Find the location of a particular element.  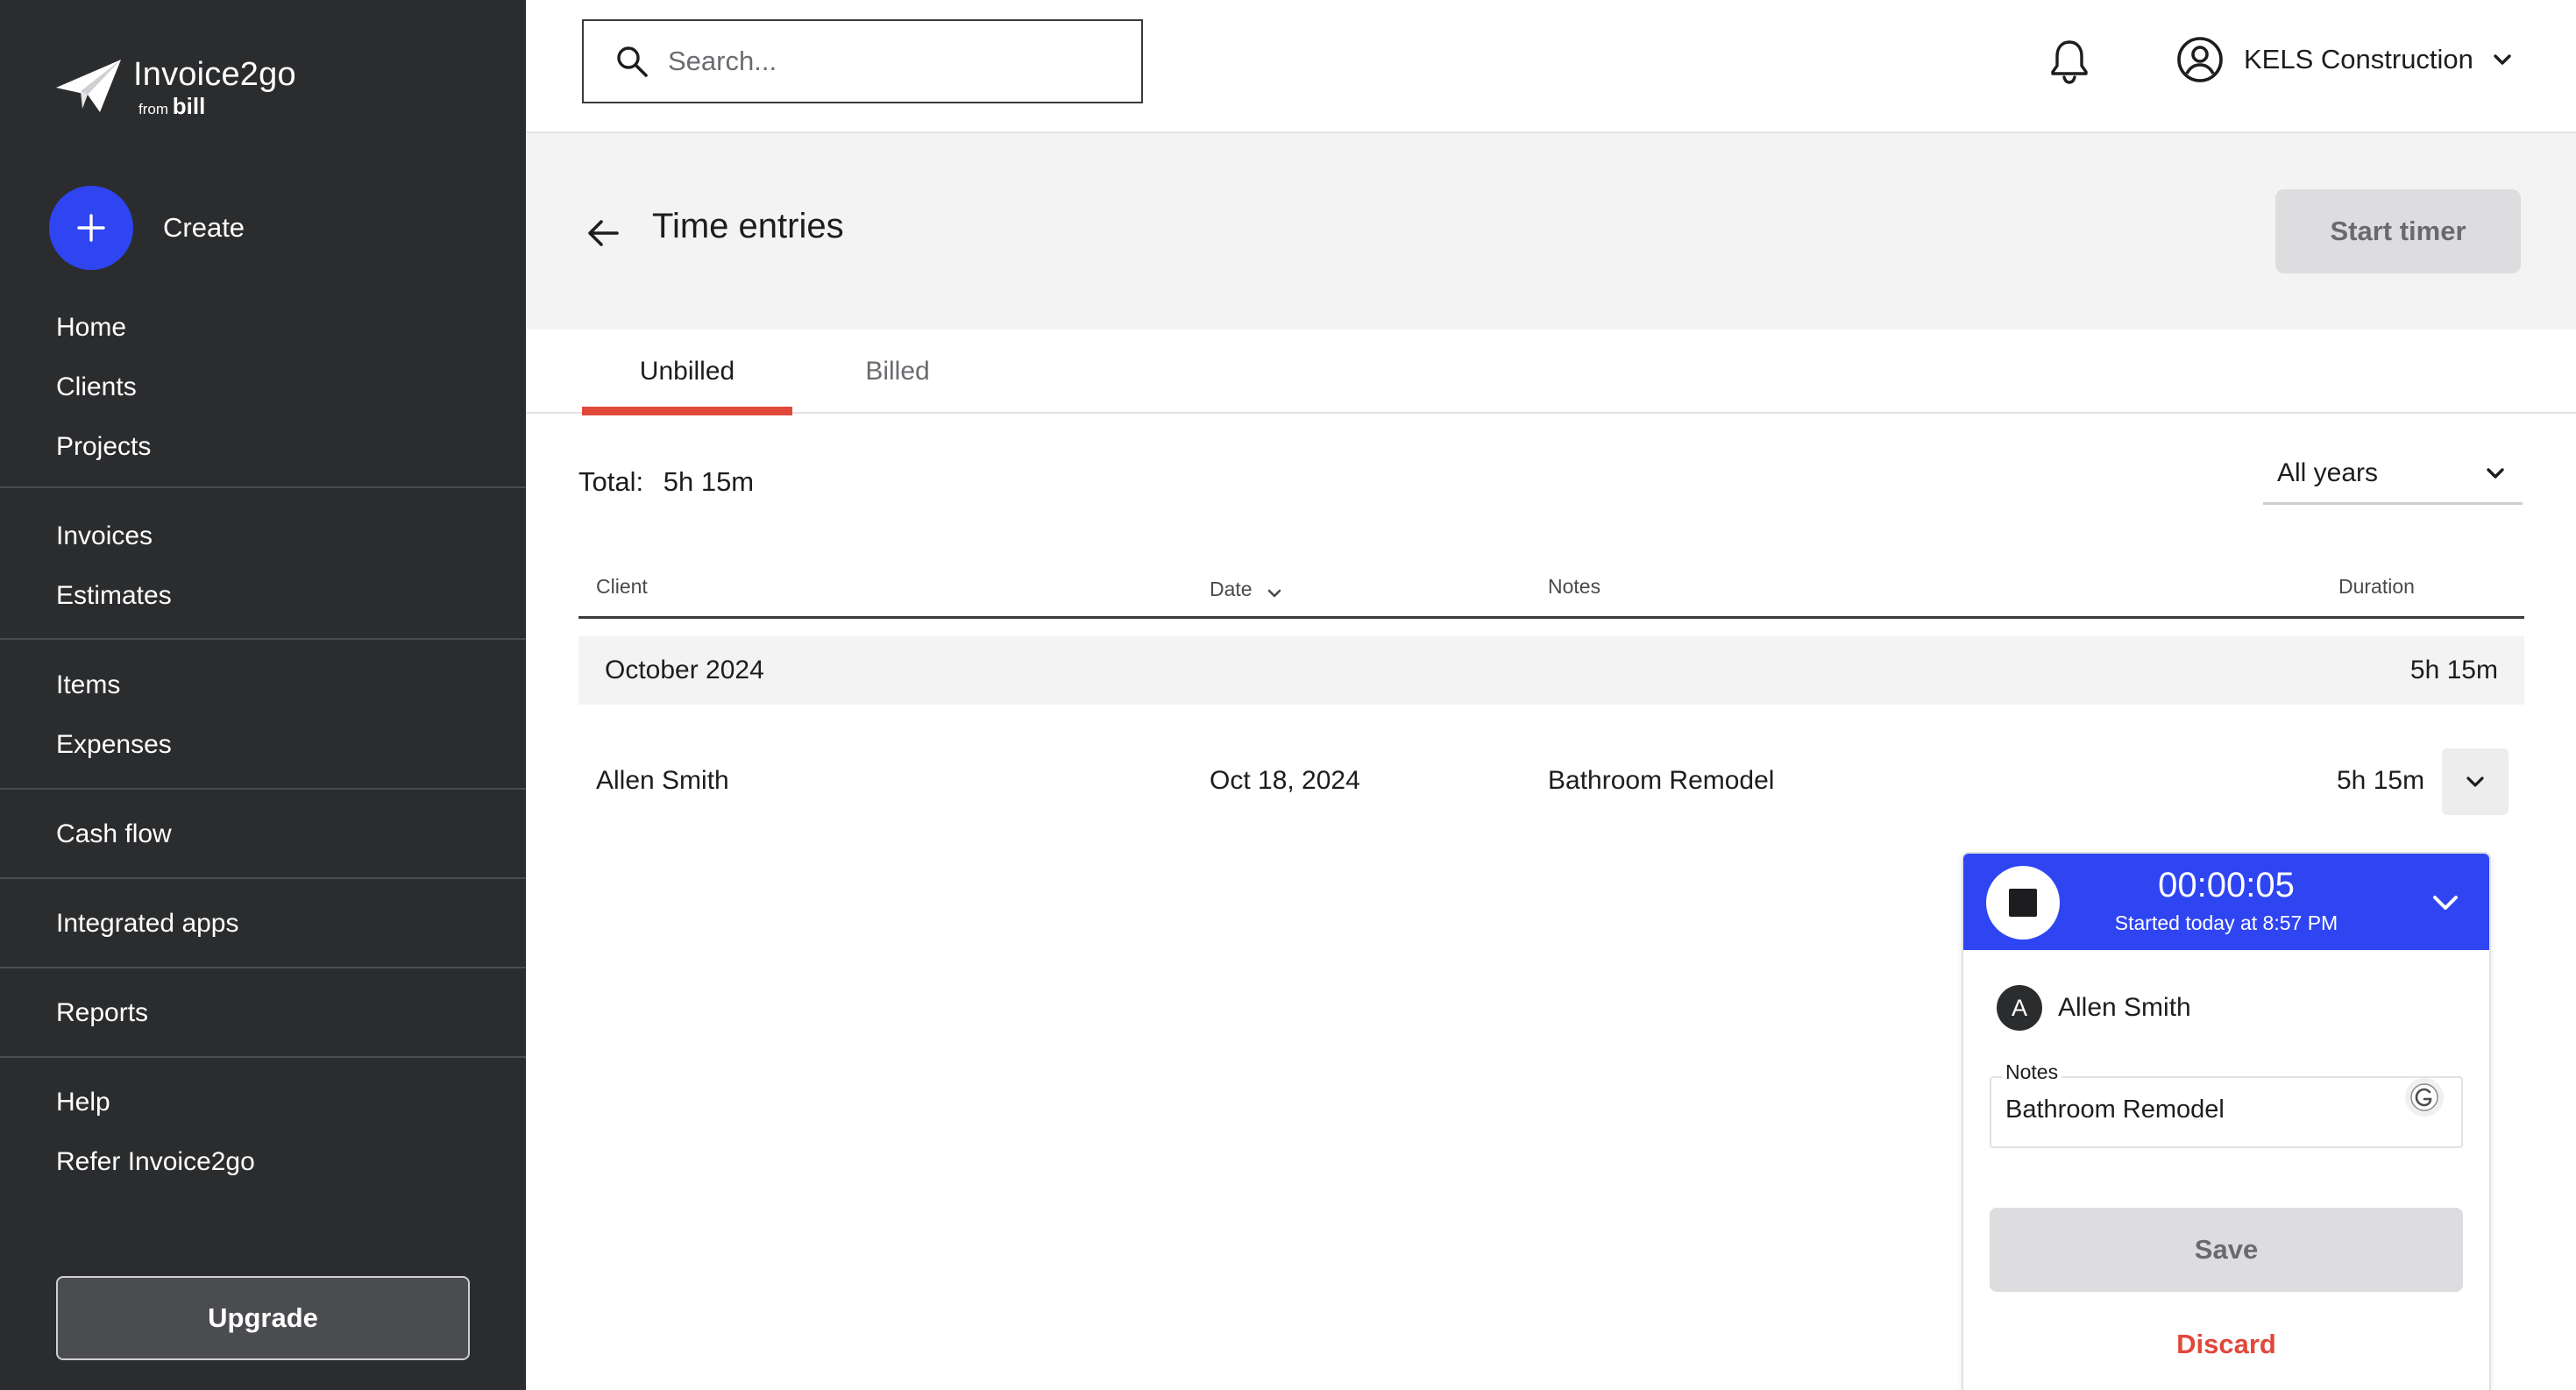

sidebar-item-reports: Reports is located at coordinates (263, 1013).